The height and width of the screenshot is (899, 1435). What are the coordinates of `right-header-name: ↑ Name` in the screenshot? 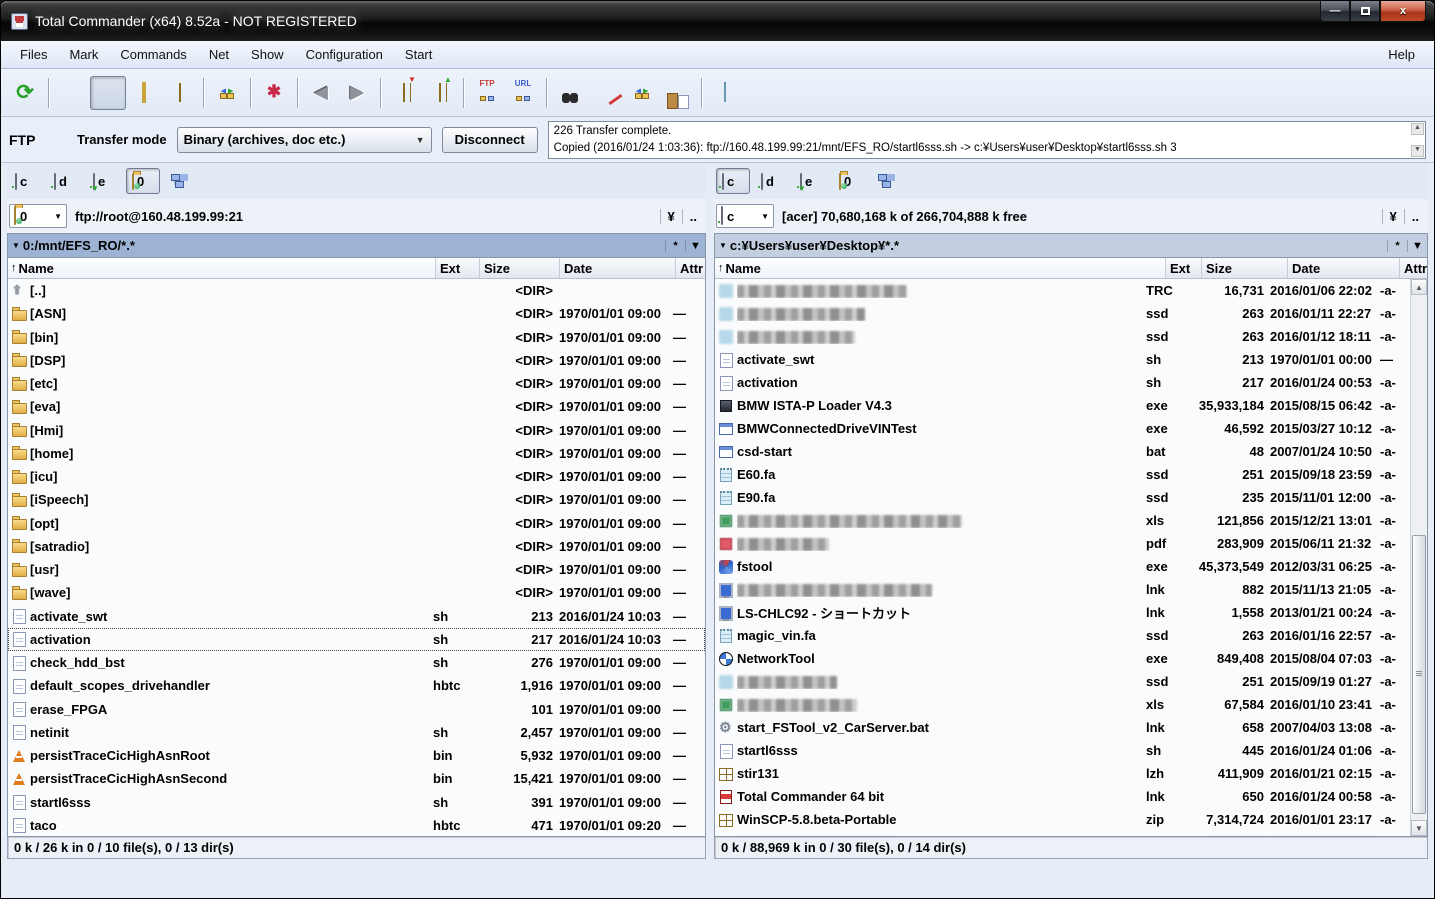 It's located at (940, 268).